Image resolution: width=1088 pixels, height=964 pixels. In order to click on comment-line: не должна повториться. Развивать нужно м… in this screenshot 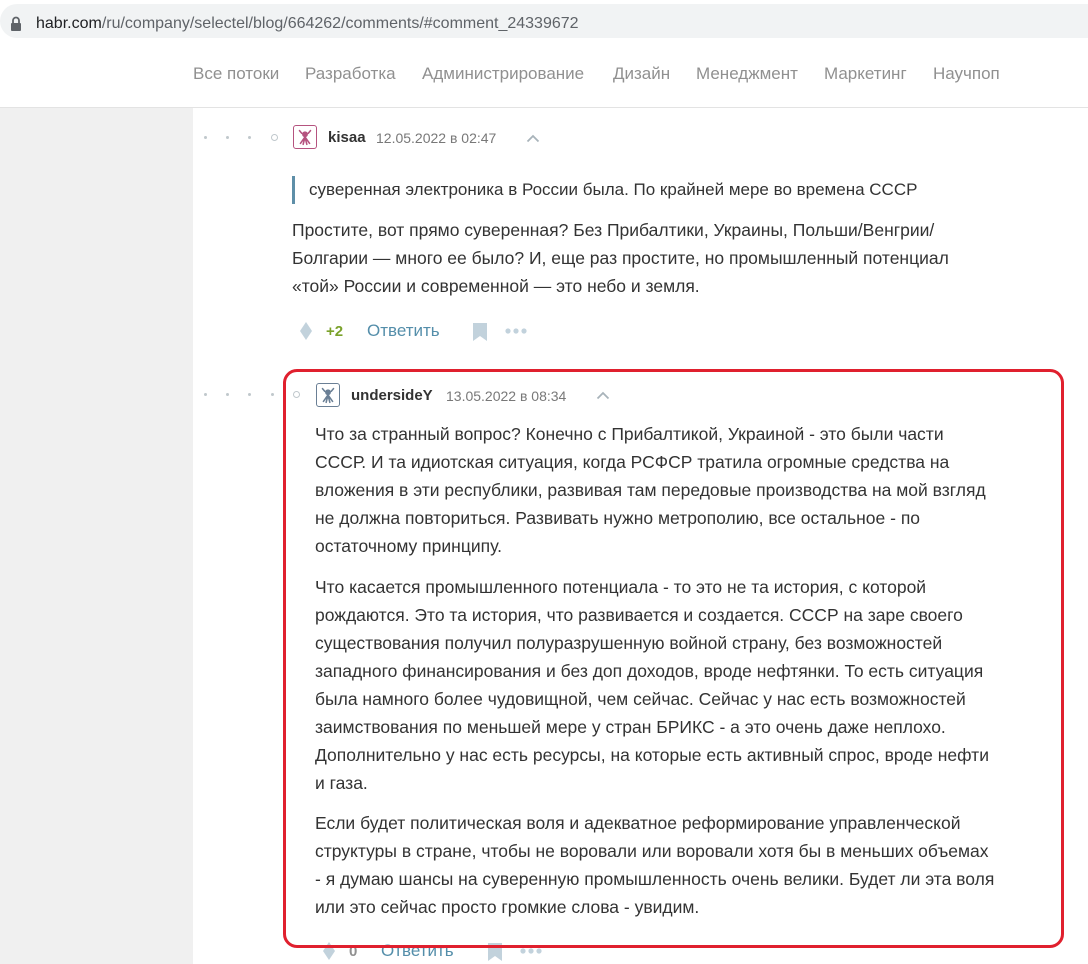, I will do `click(618, 518)`.